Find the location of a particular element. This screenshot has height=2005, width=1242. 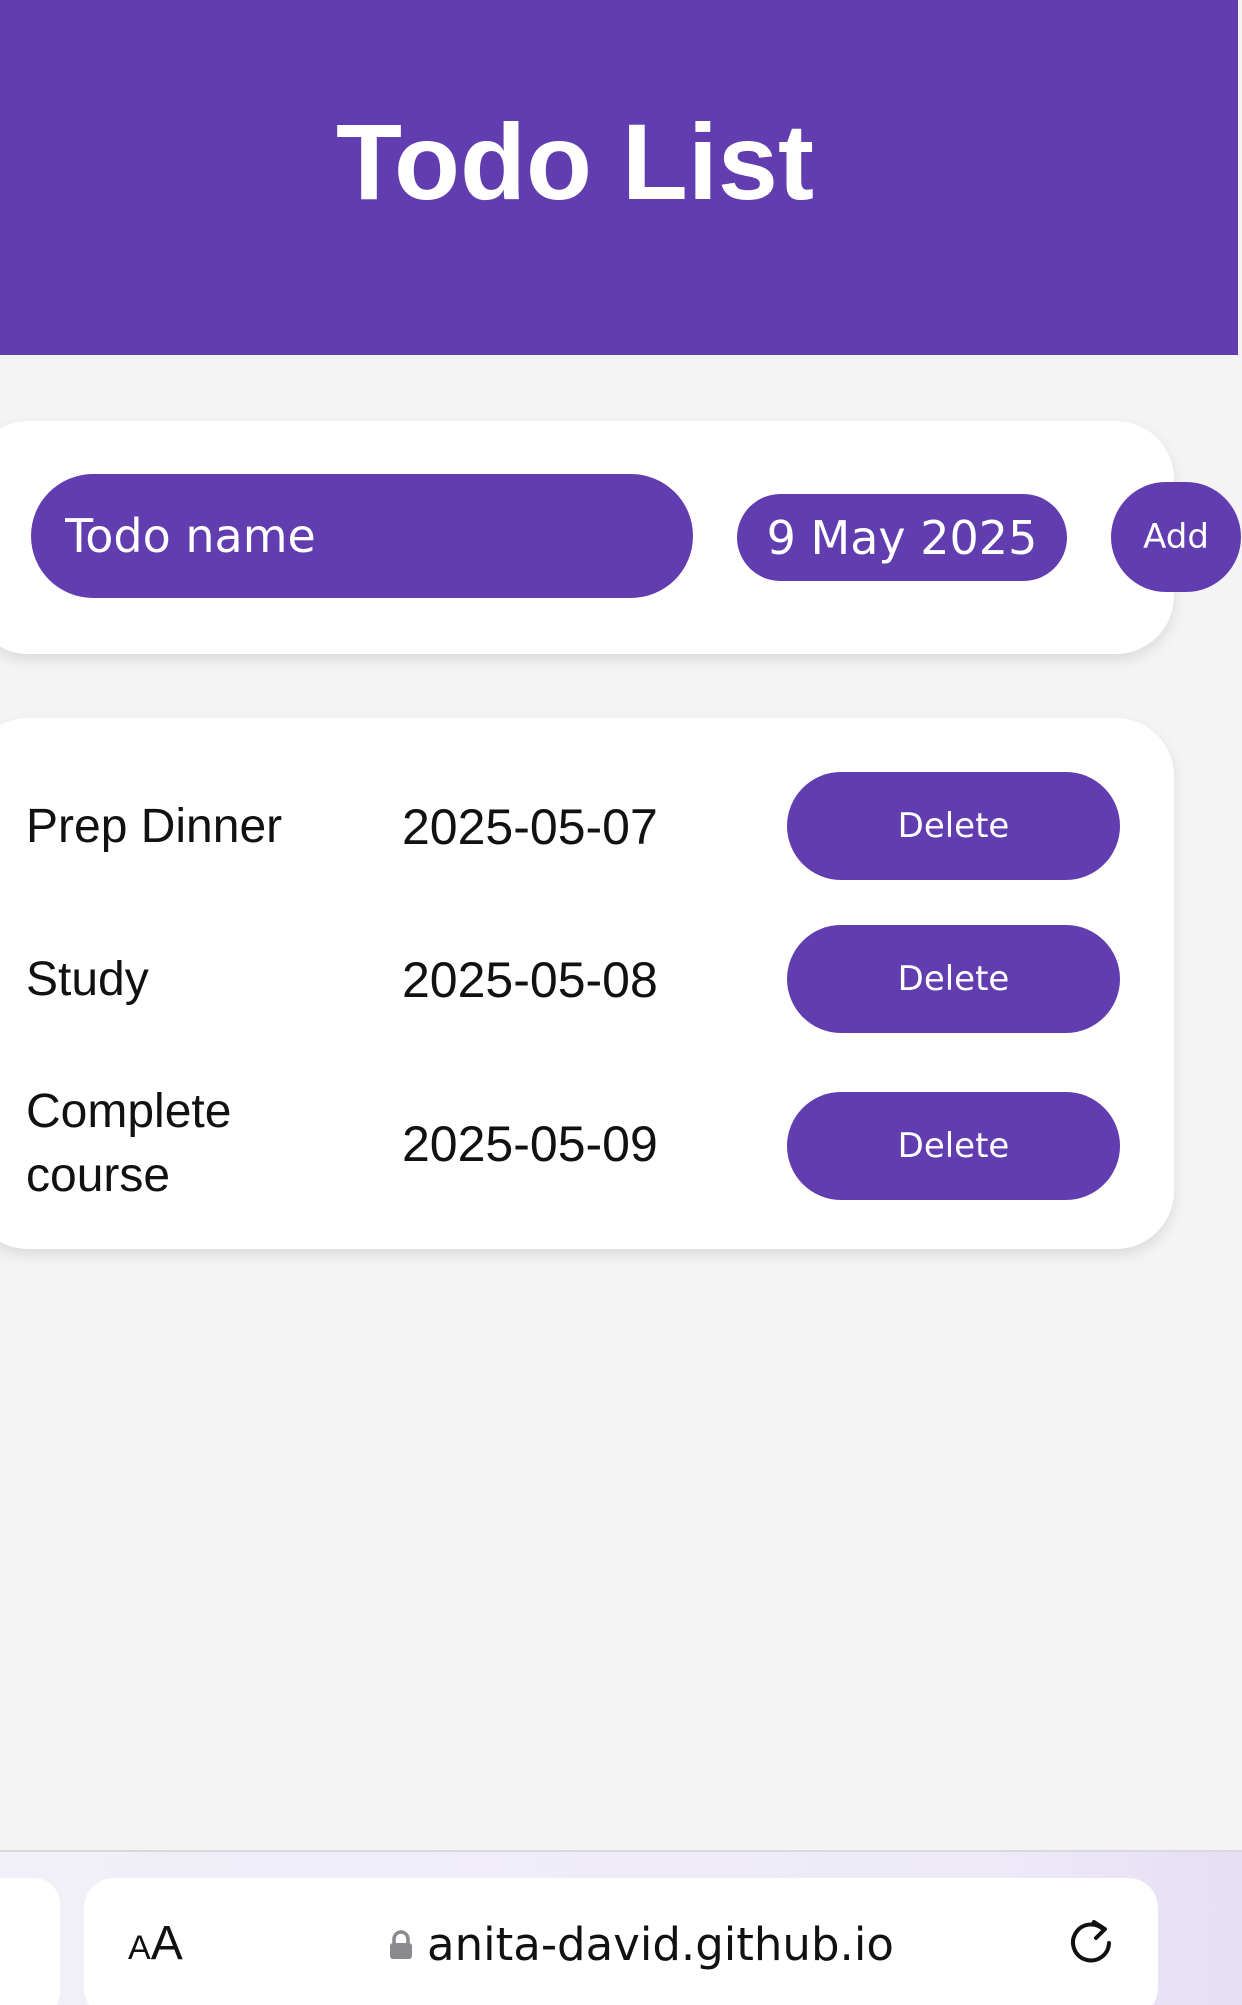

todo-name: Complete course is located at coordinates (129, 1143).